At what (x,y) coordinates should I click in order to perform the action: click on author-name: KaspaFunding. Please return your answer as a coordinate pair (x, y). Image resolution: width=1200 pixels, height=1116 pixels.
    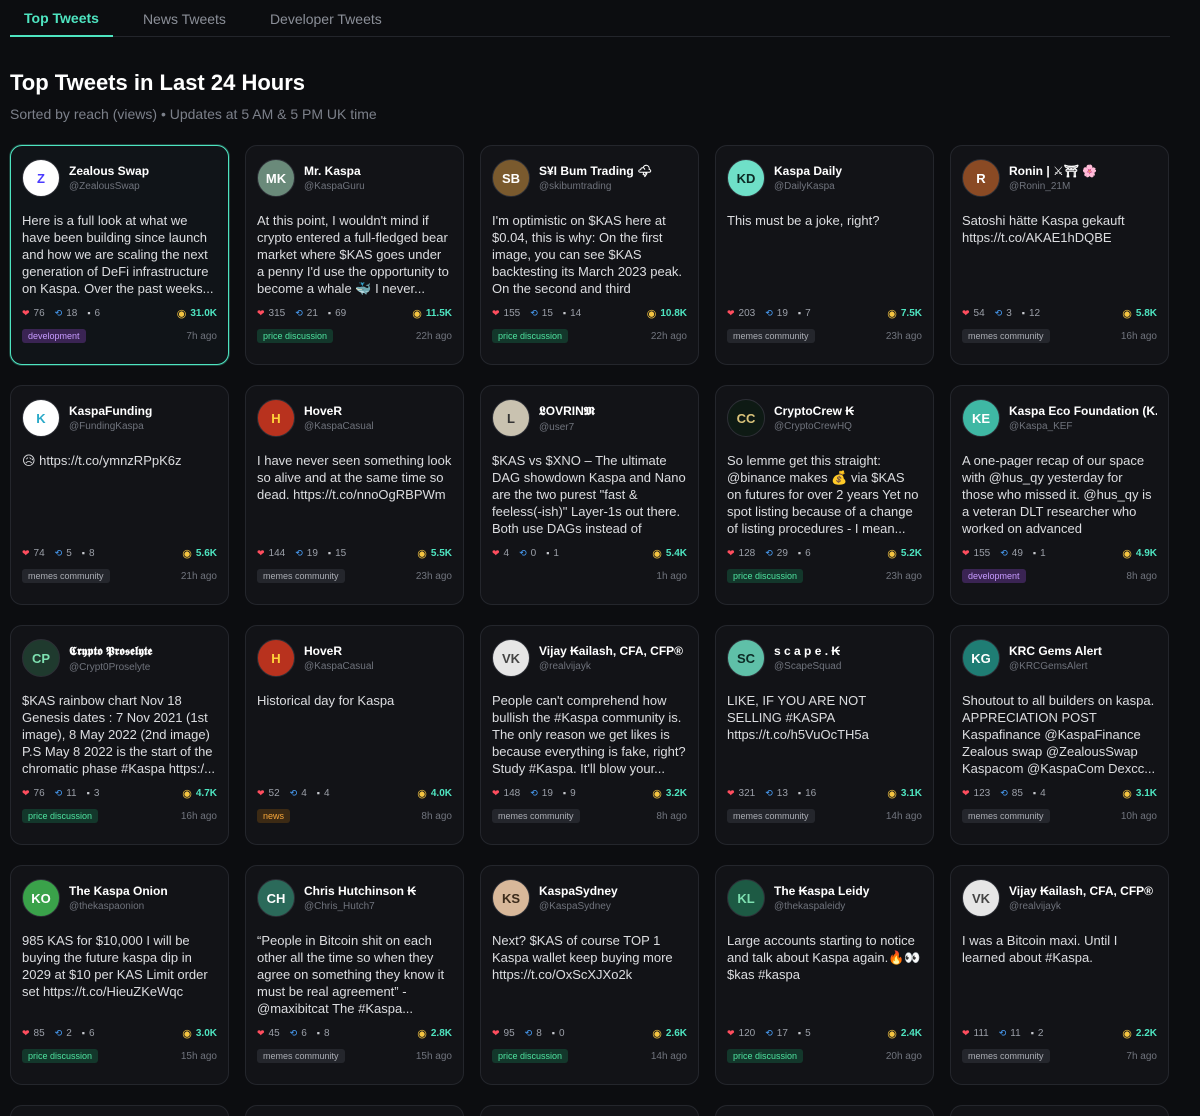
    Looking at the image, I should click on (143, 411).